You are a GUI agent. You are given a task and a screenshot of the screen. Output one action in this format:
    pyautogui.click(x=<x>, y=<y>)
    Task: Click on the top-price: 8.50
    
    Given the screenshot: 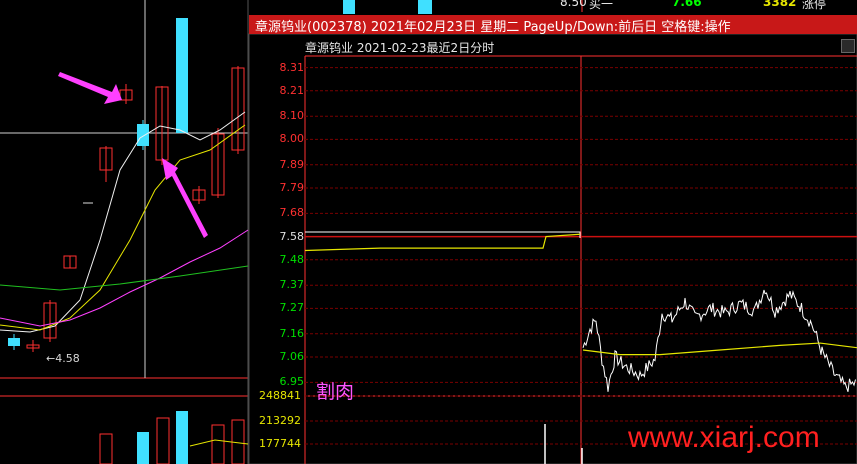 What is the action you would take?
    pyautogui.click(x=573, y=4)
    